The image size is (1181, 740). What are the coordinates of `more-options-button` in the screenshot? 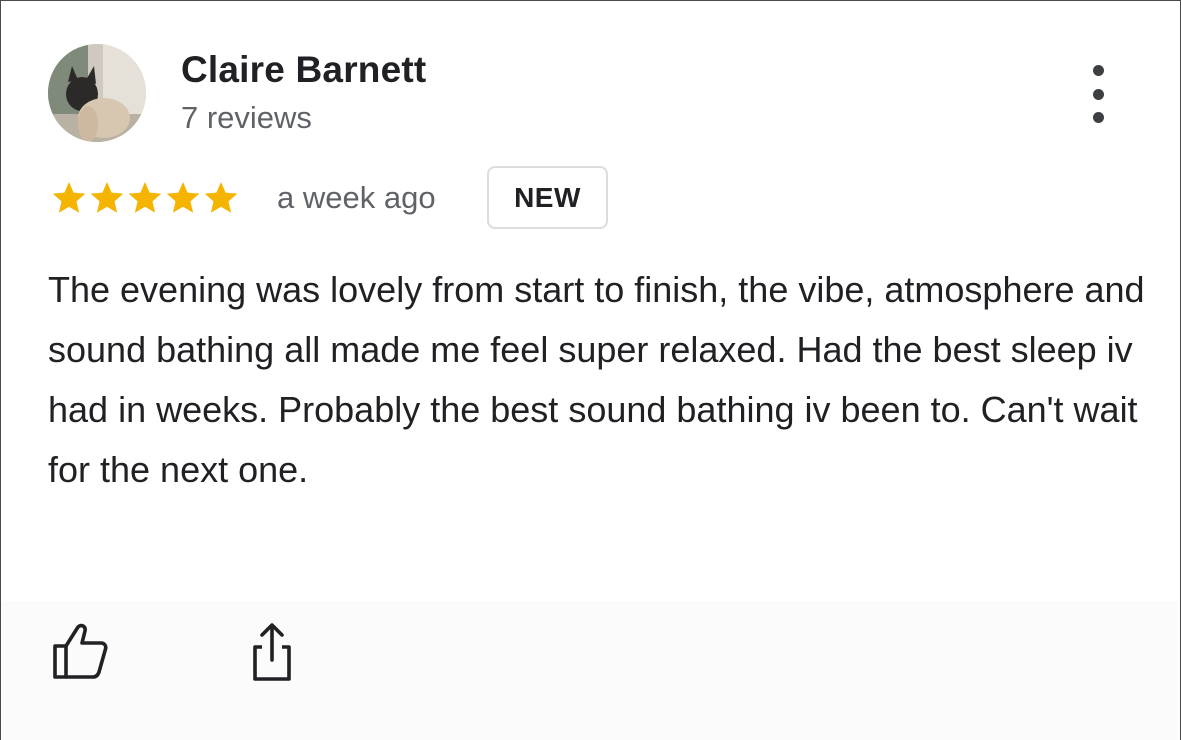 It's located at (1098, 94).